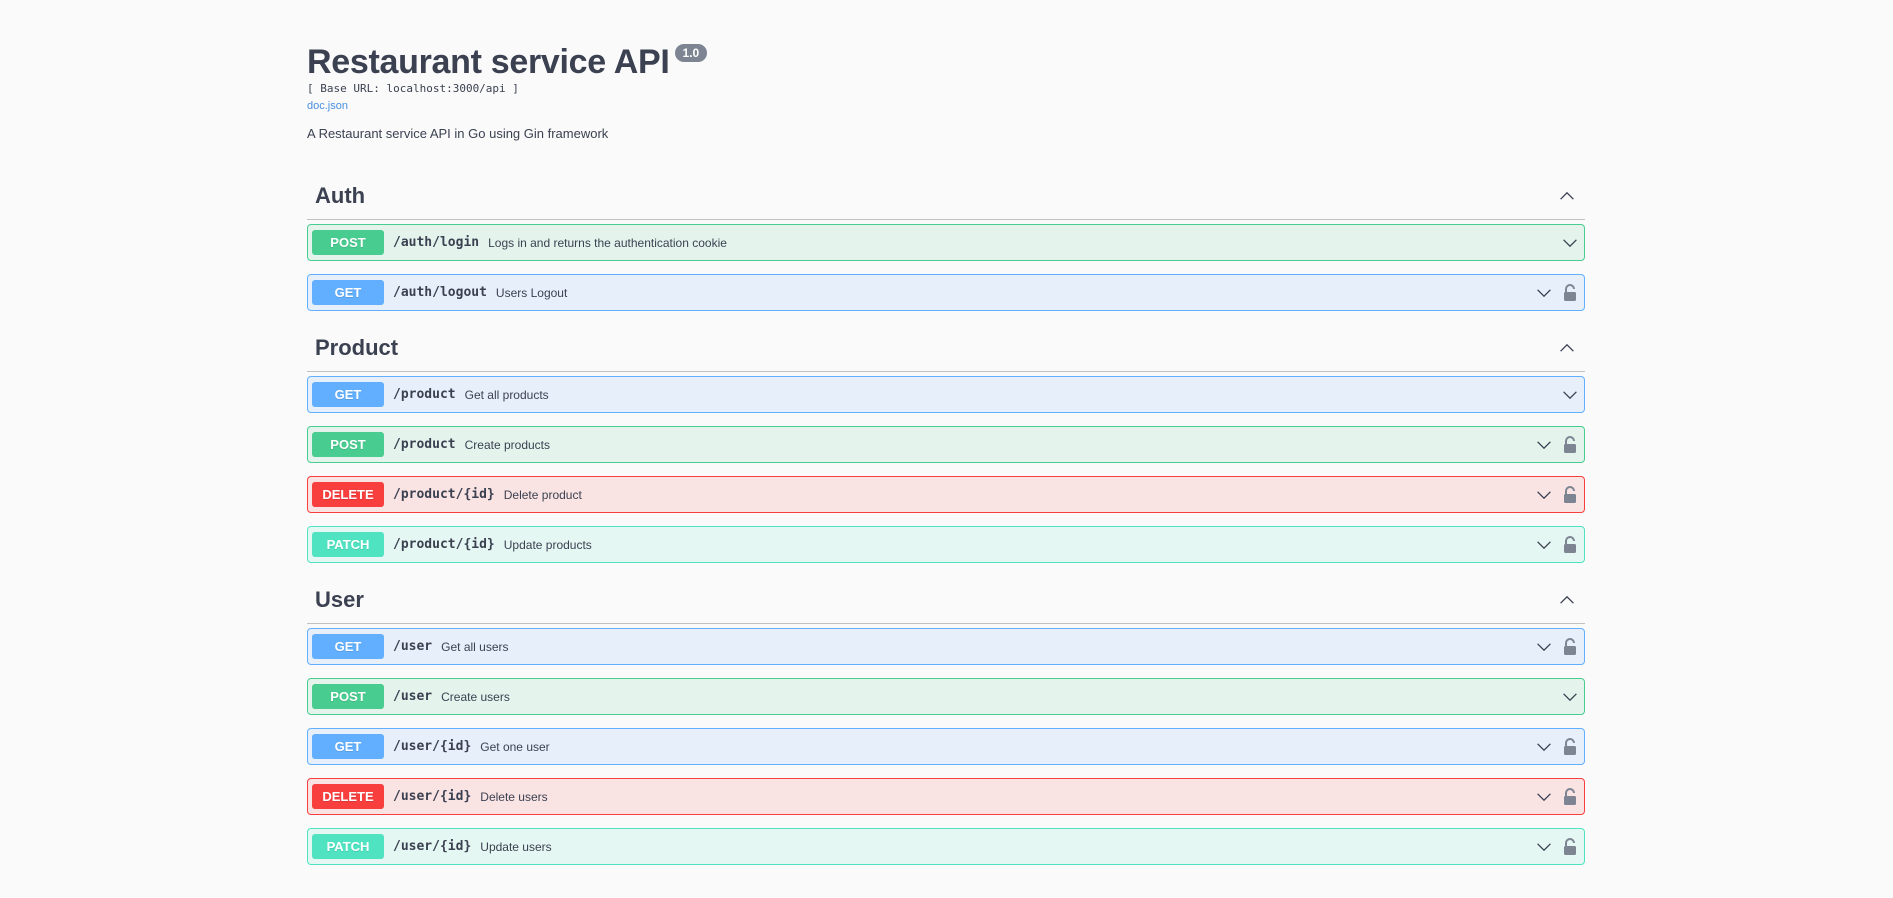 This screenshot has width=1893, height=898. I want to click on doc-json-link: doc.json, so click(327, 106).